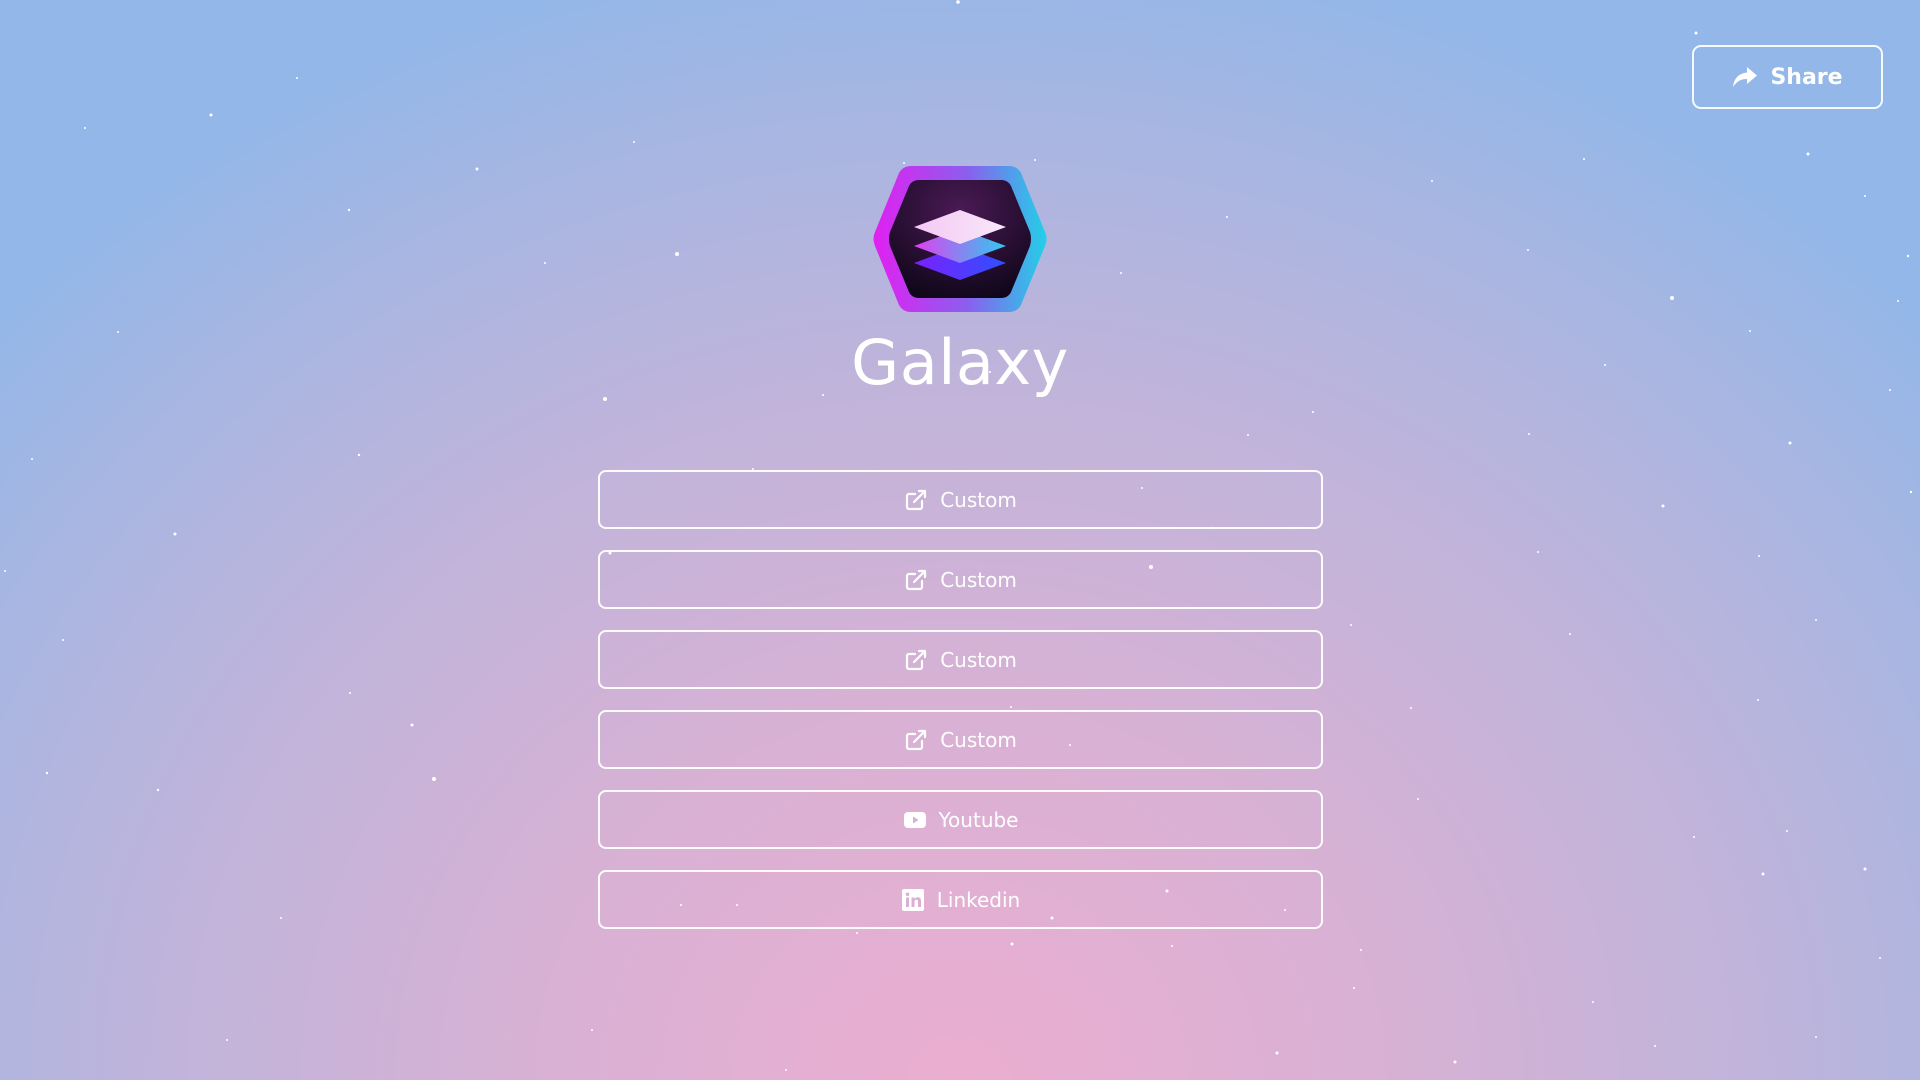  I want to click on share-button: Share, so click(1787, 77).